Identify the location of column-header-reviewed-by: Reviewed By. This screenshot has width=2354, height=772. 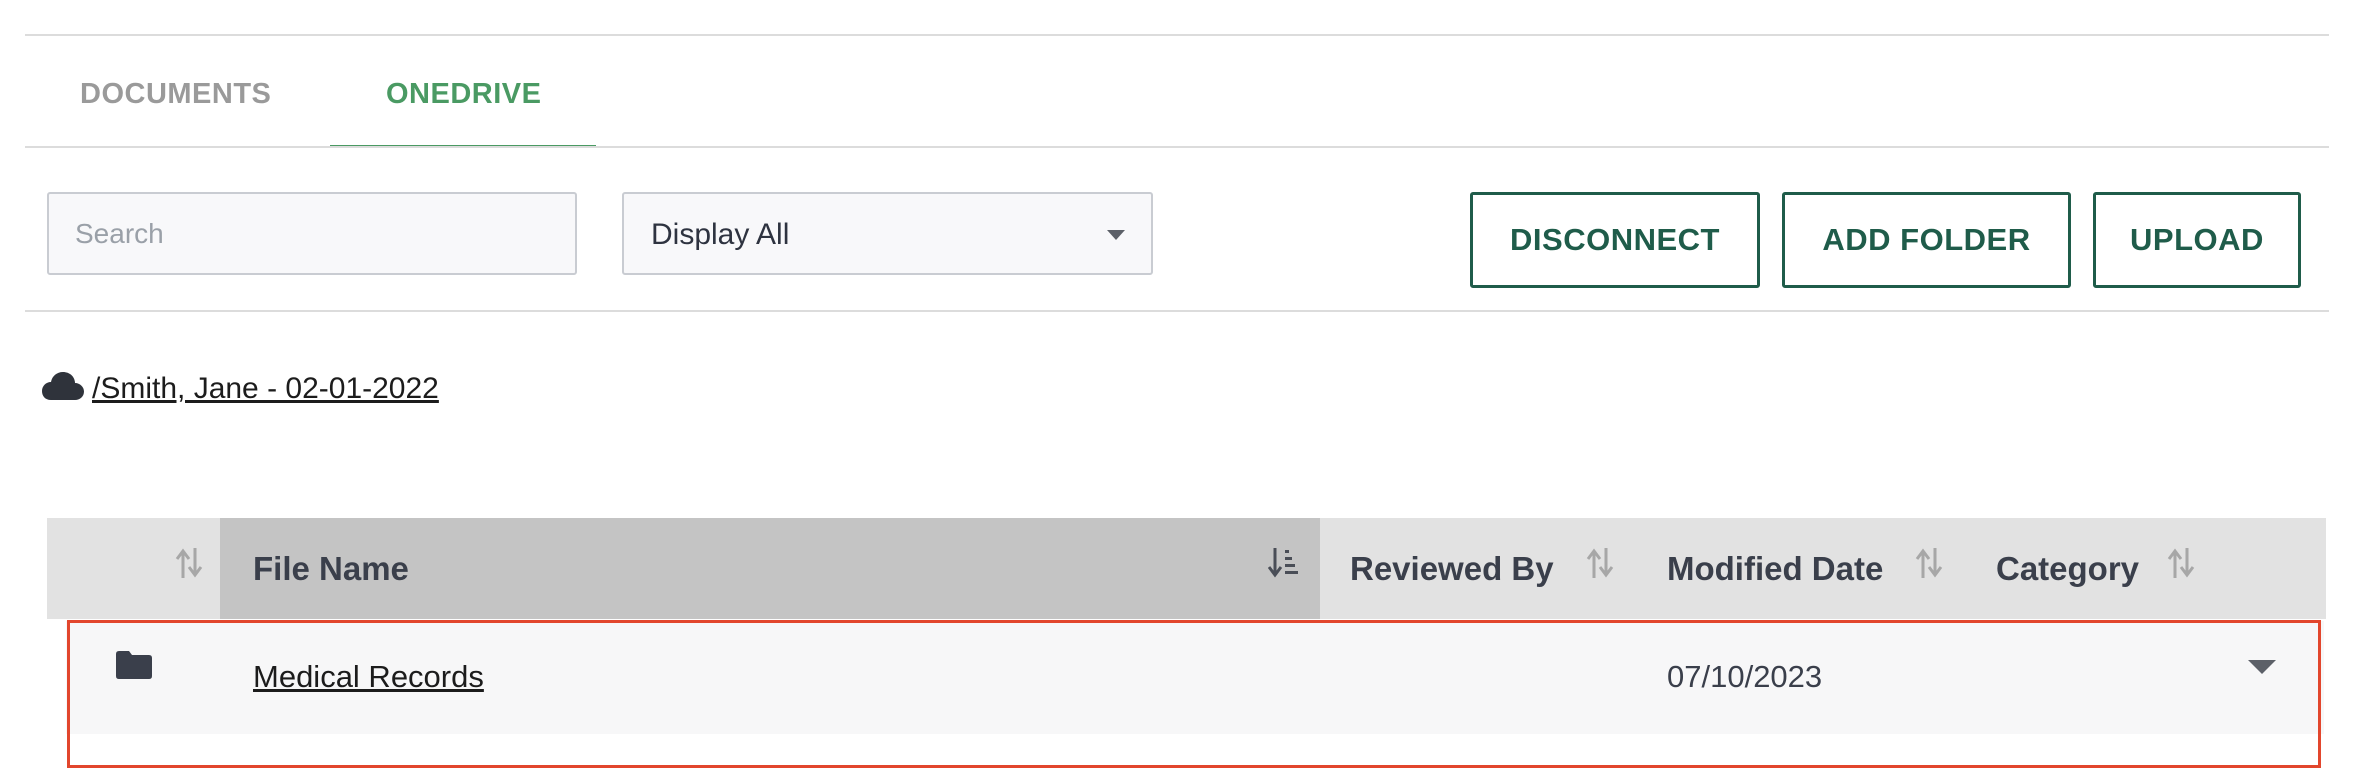
(1452, 569).